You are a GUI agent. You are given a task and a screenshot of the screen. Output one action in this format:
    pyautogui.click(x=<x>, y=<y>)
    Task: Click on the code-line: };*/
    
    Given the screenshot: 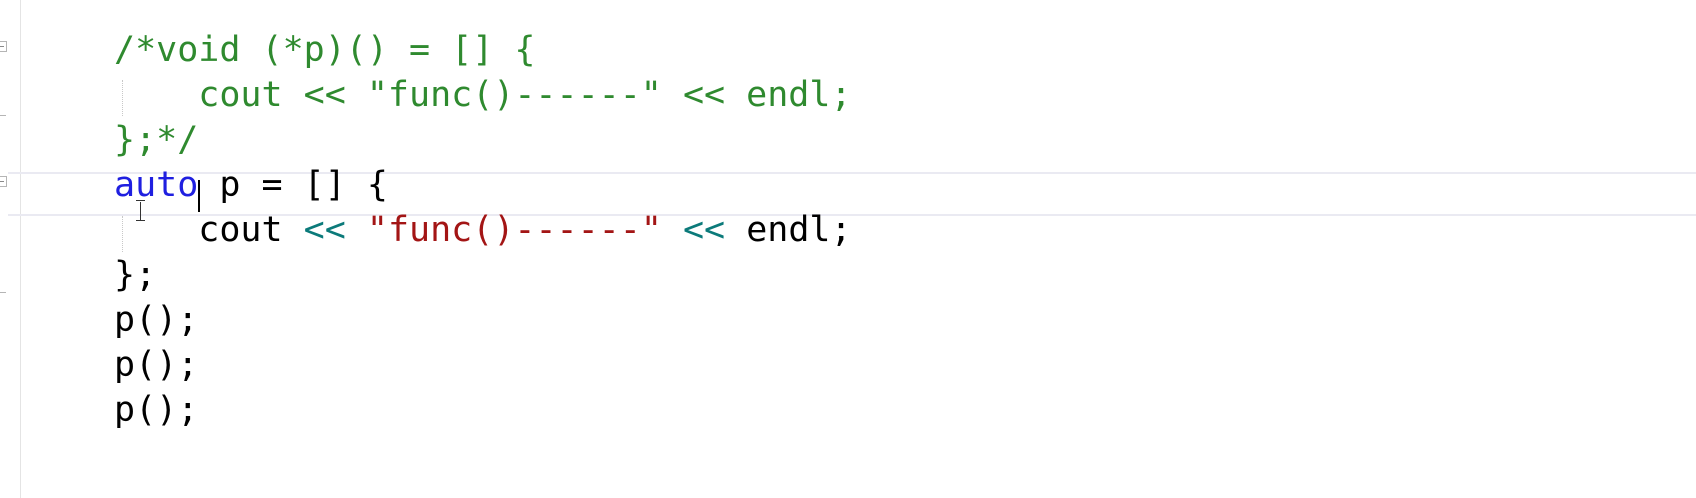 What is the action you would take?
    pyautogui.click(x=156, y=140)
    